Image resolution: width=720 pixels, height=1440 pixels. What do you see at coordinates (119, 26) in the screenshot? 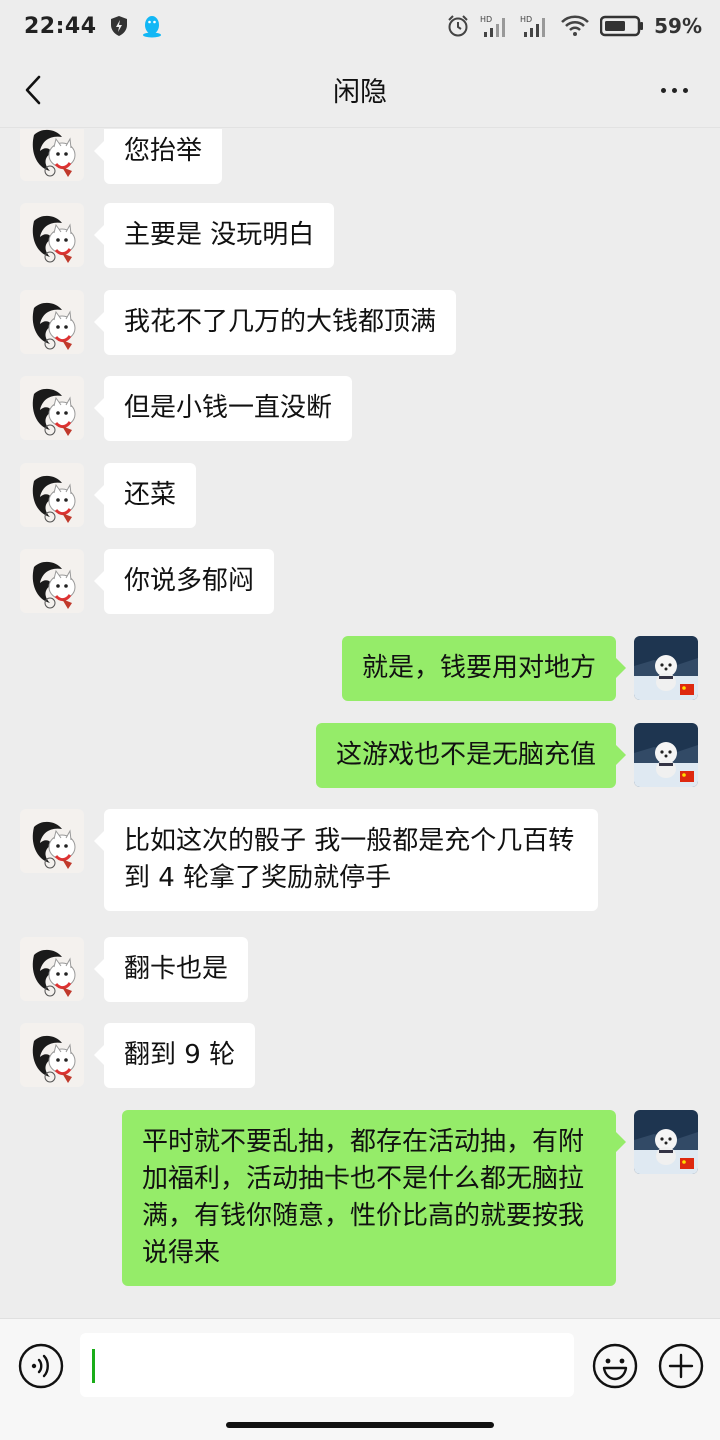
I see `shield-bolt-icon` at bounding box center [119, 26].